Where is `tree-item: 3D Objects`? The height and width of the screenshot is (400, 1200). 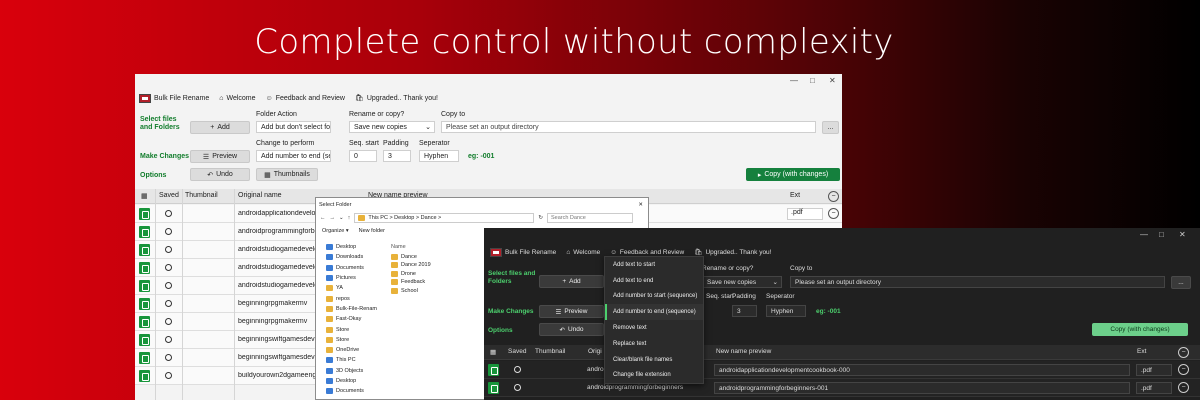 tree-item: 3D Objects is located at coordinates (357, 371).